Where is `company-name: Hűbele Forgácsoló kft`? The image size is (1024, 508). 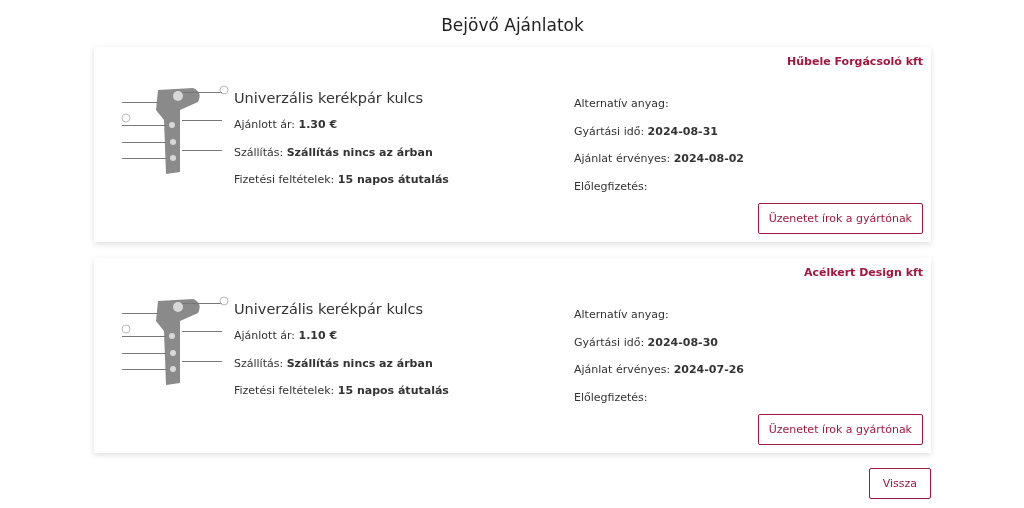 company-name: Hűbele Forgácsoló kft is located at coordinates (854, 61).